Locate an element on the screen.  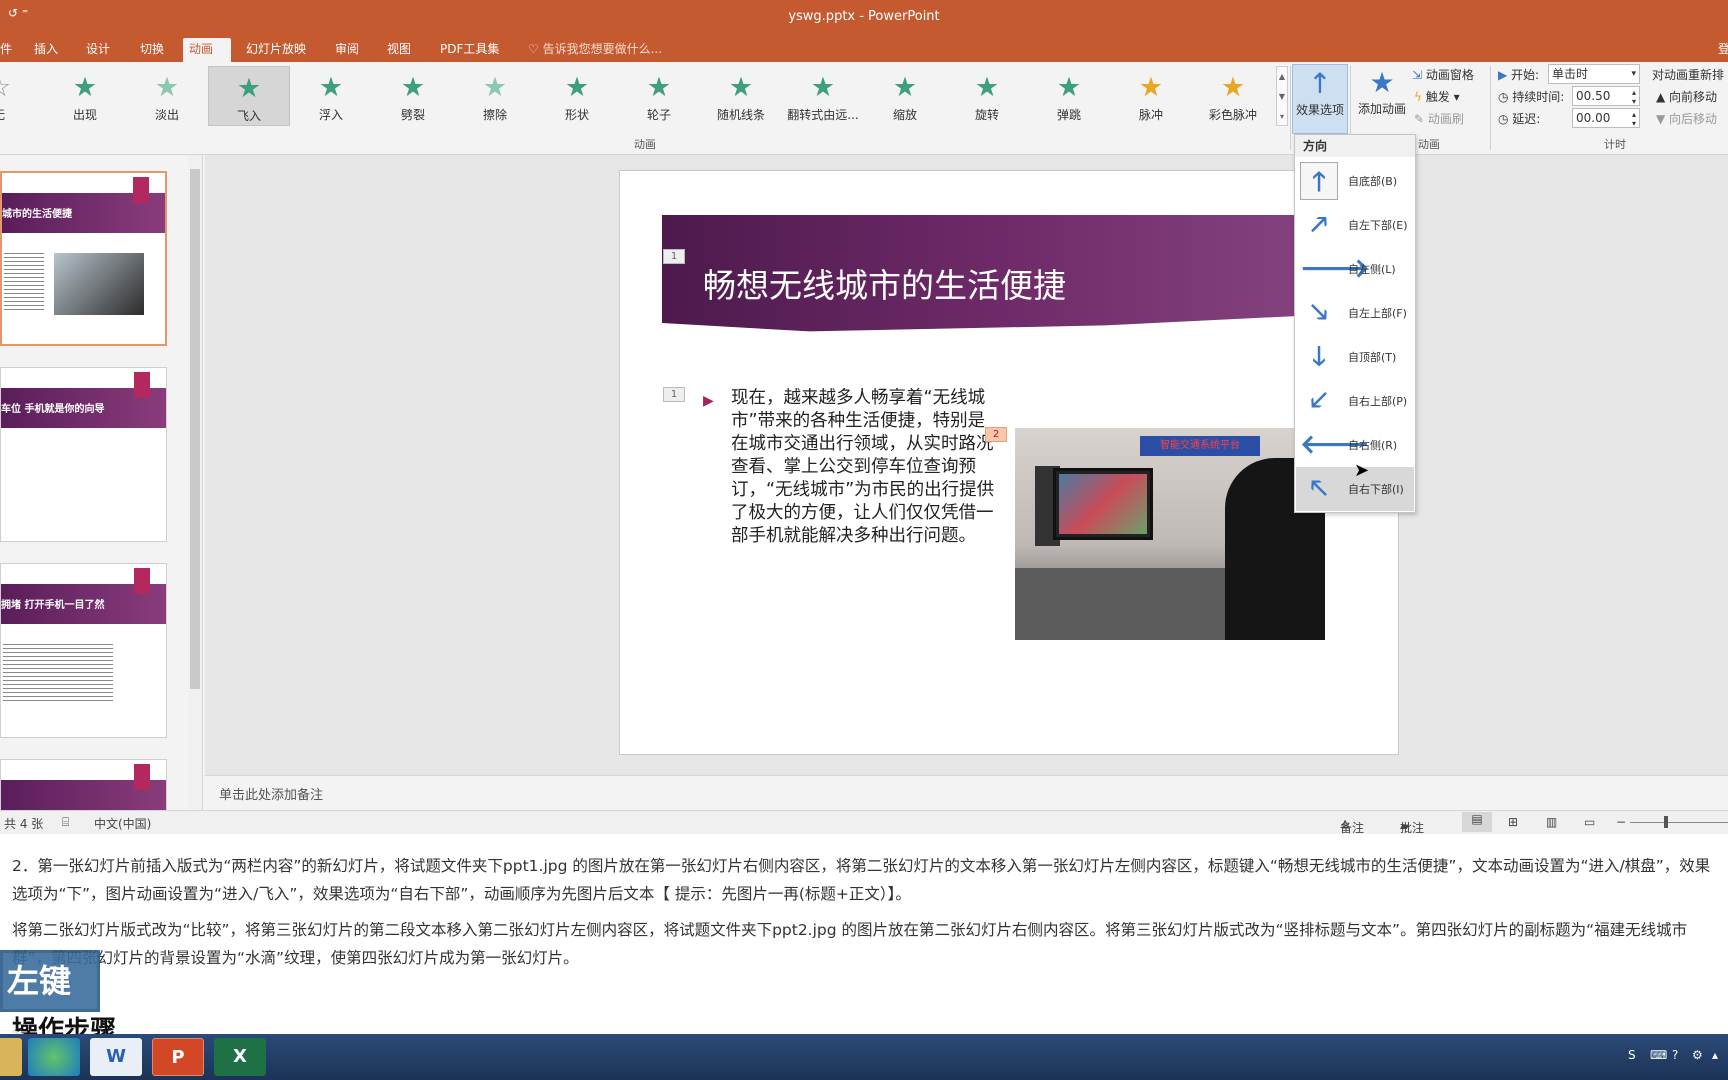
slide-thumbnail-1: 城市的生活便捷 is located at coordinates (83, 258).